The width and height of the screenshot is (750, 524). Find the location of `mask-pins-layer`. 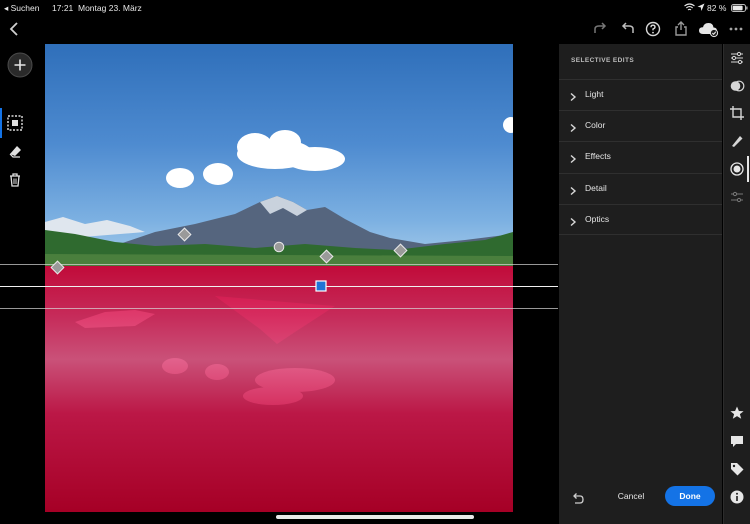

mask-pins-layer is located at coordinates (229, 259).